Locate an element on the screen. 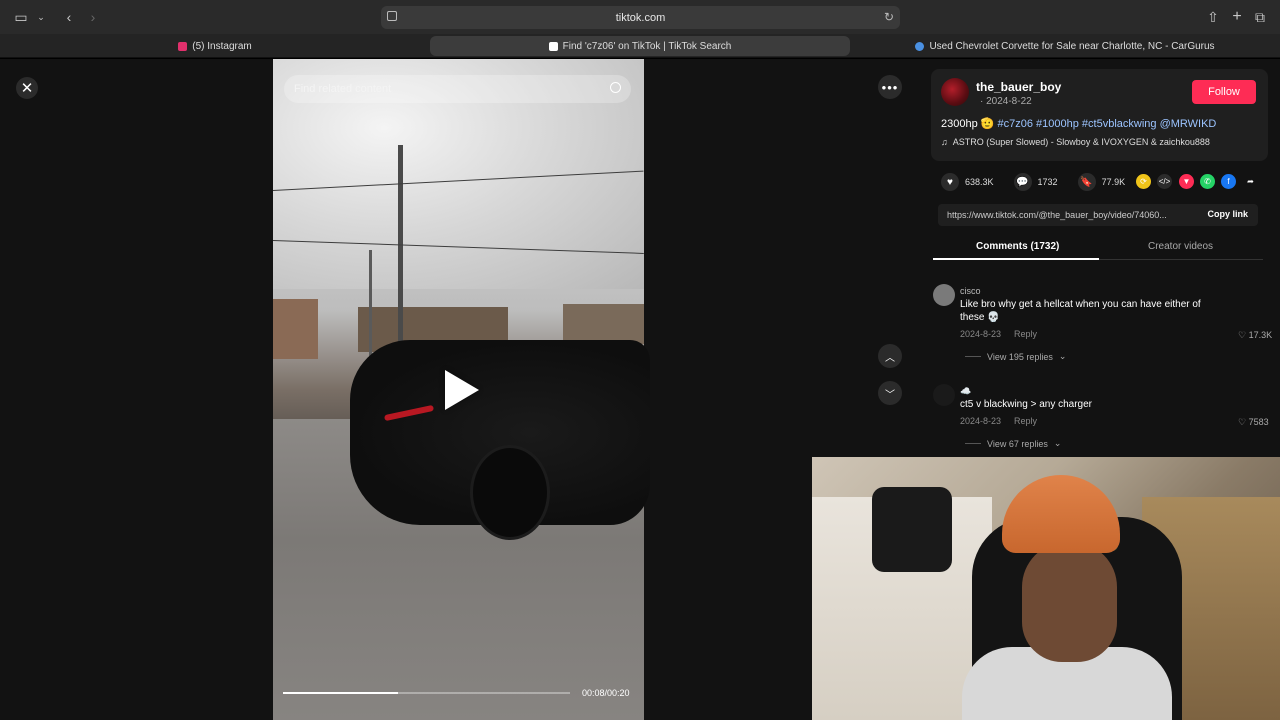 The width and height of the screenshot is (1280, 720). webcam-bag is located at coordinates (912, 529).